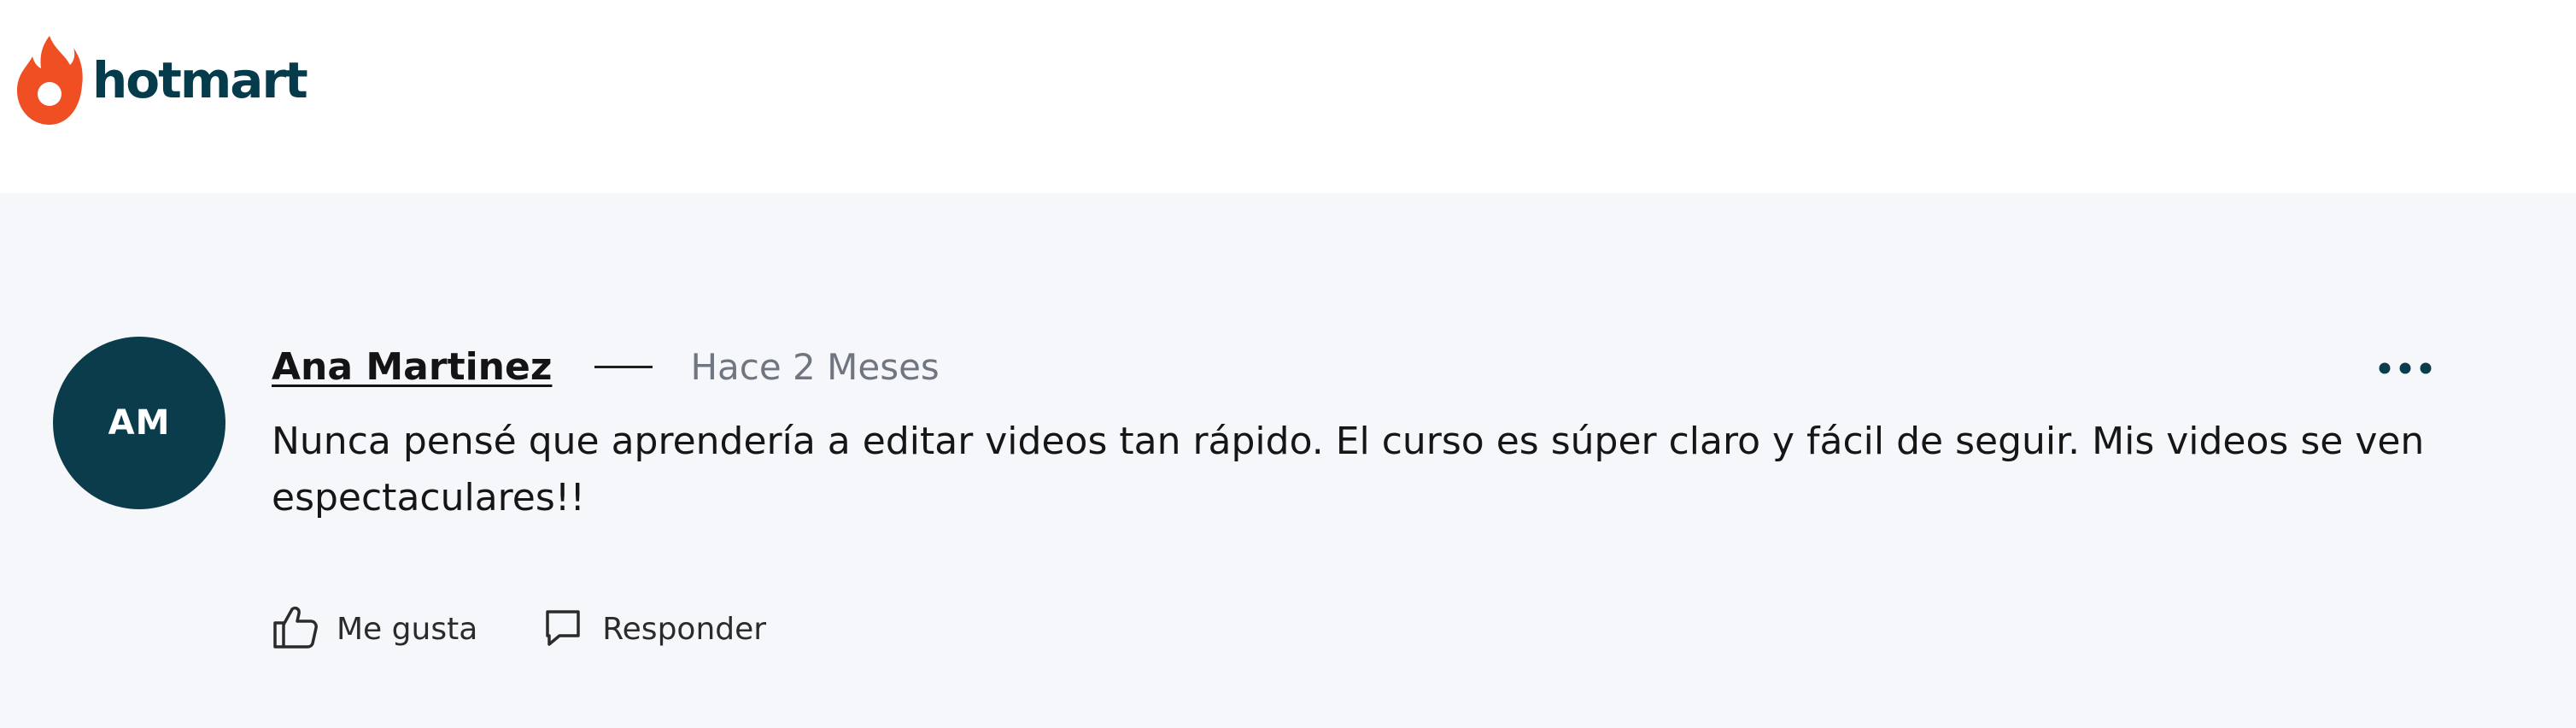 The image size is (2576, 728). I want to click on comment-timestamp: Hace 2 Meses, so click(815, 366).